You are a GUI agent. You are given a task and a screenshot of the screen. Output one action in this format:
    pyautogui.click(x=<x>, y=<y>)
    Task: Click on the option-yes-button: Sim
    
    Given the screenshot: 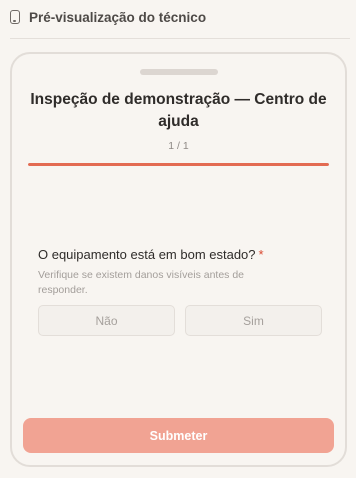 What is the action you would take?
    pyautogui.click(x=253, y=320)
    